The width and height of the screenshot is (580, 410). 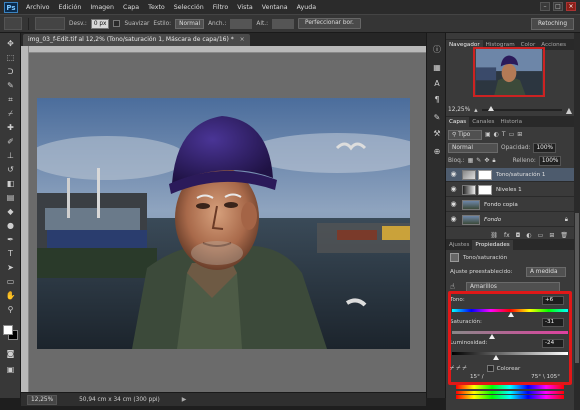 What do you see at coordinates (492, 245) in the screenshot?
I see `tab-propiedades: Propiedades` at bounding box center [492, 245].